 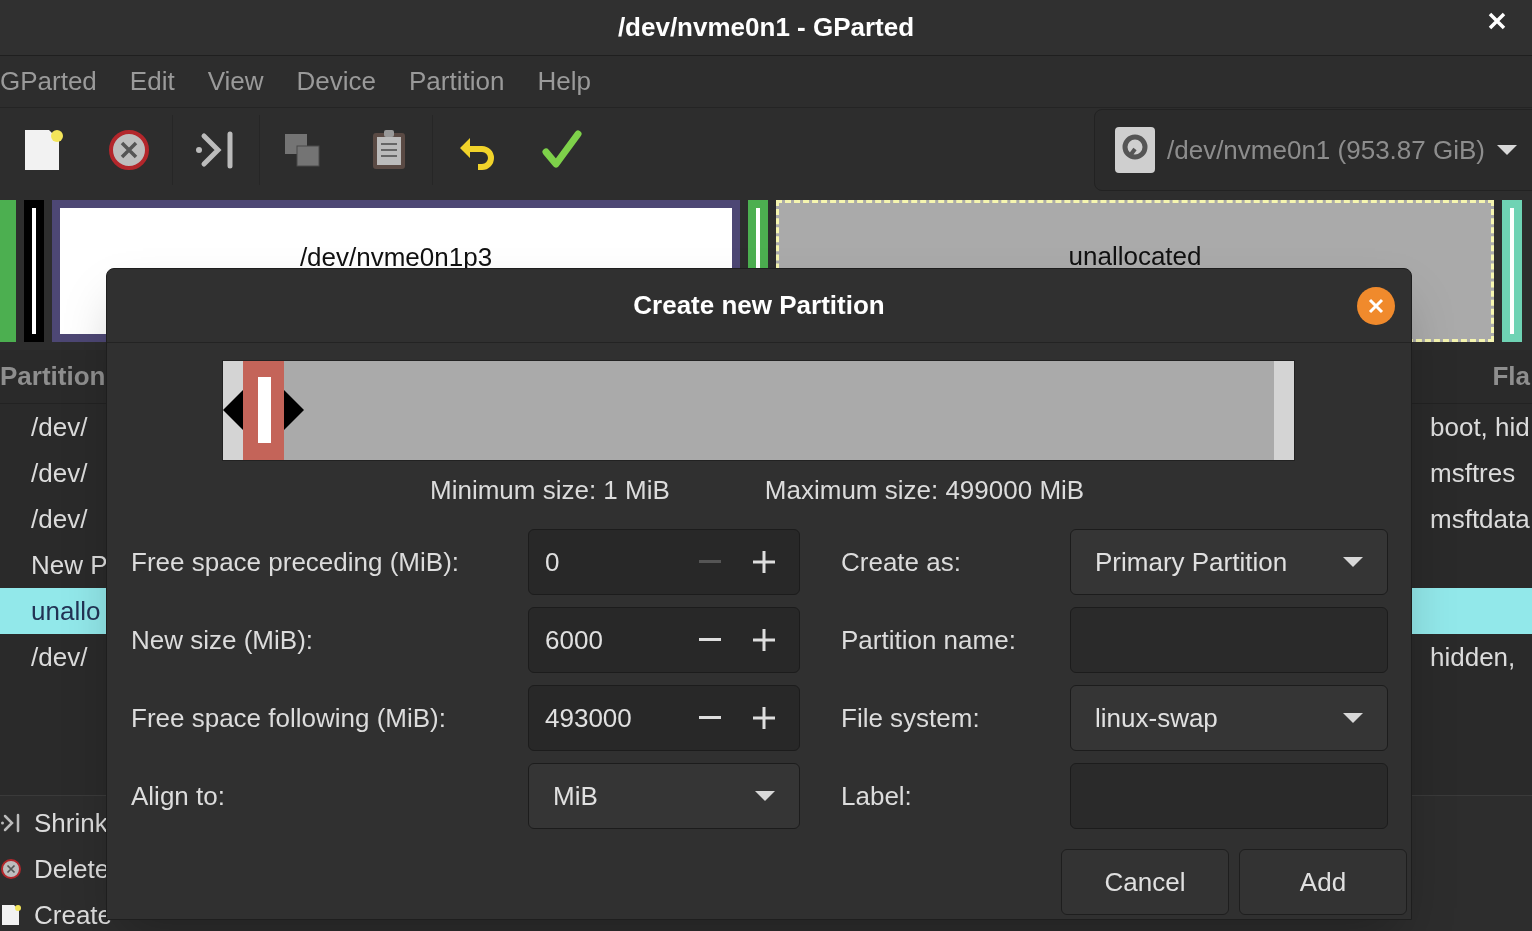 I want to click on spin-value: 0, so click(x=553, y=562).